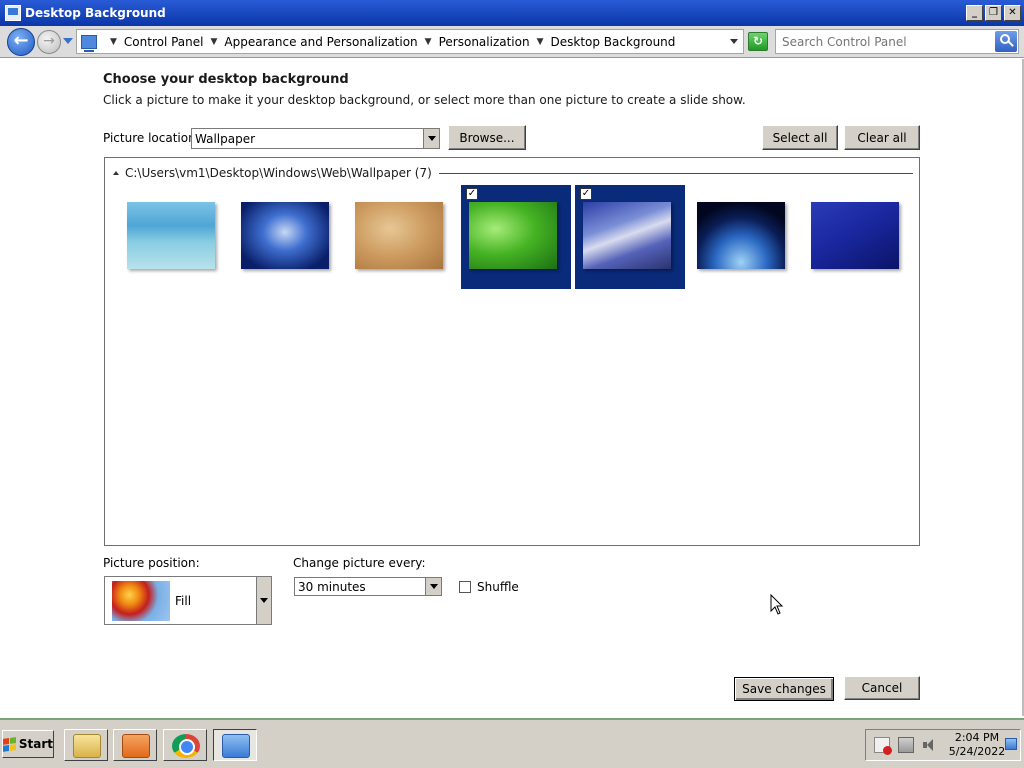  Describe the element at coordinates (930, 745) in the screenshot. I see `volume-icon` at that location.